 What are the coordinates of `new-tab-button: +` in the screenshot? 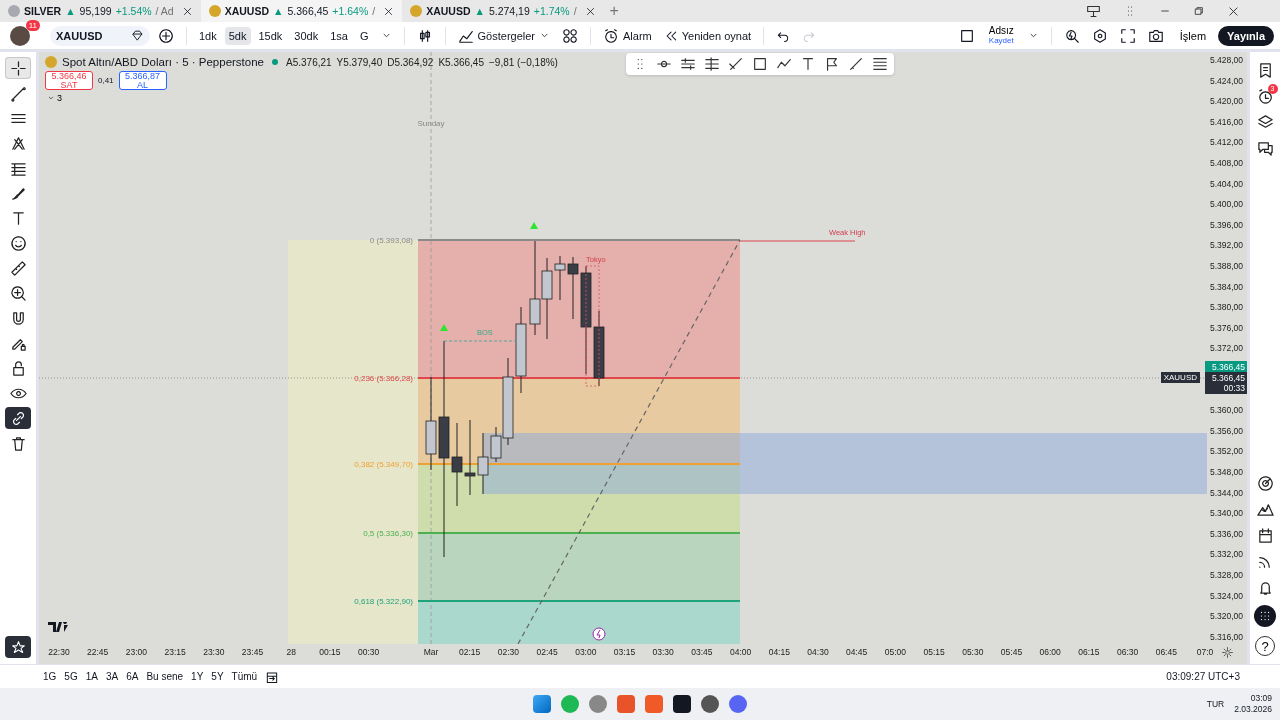 It's located at (614, 11).